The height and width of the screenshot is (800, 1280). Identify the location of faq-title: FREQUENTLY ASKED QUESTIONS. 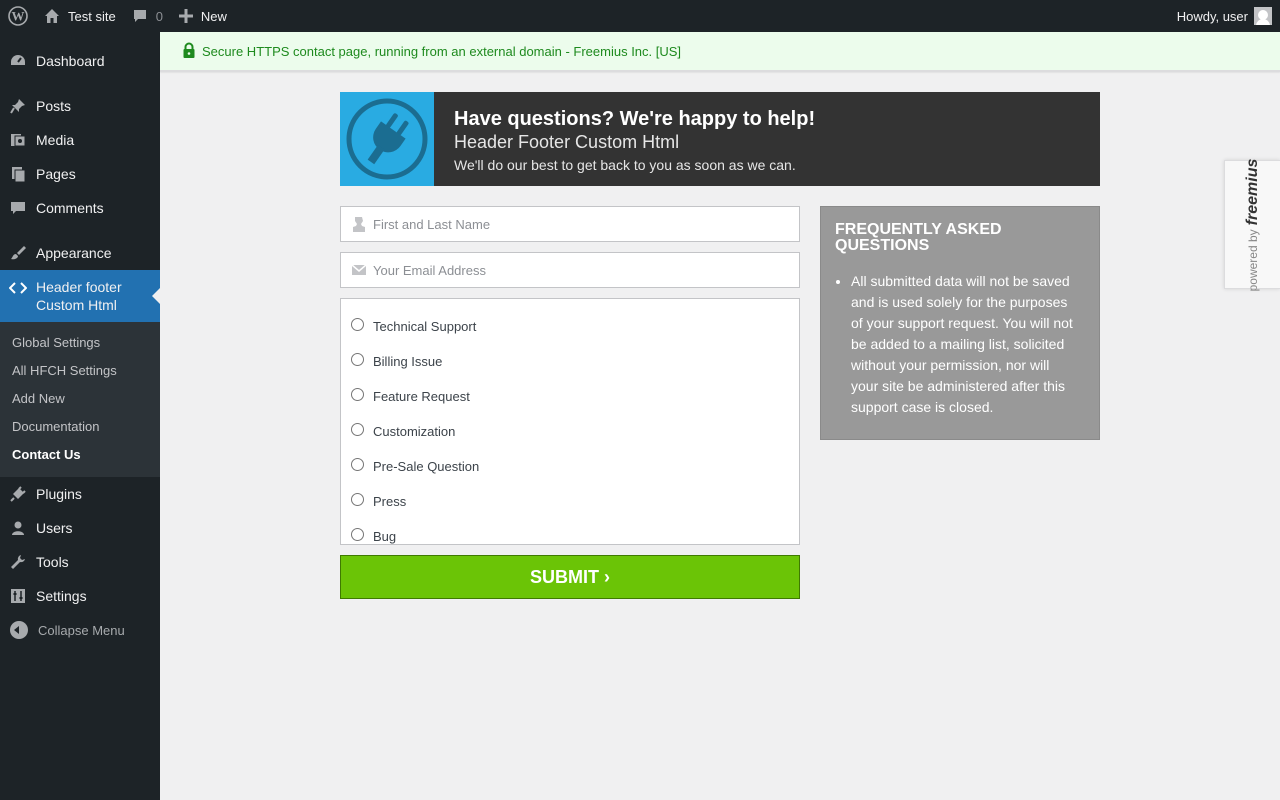
(918, 237).